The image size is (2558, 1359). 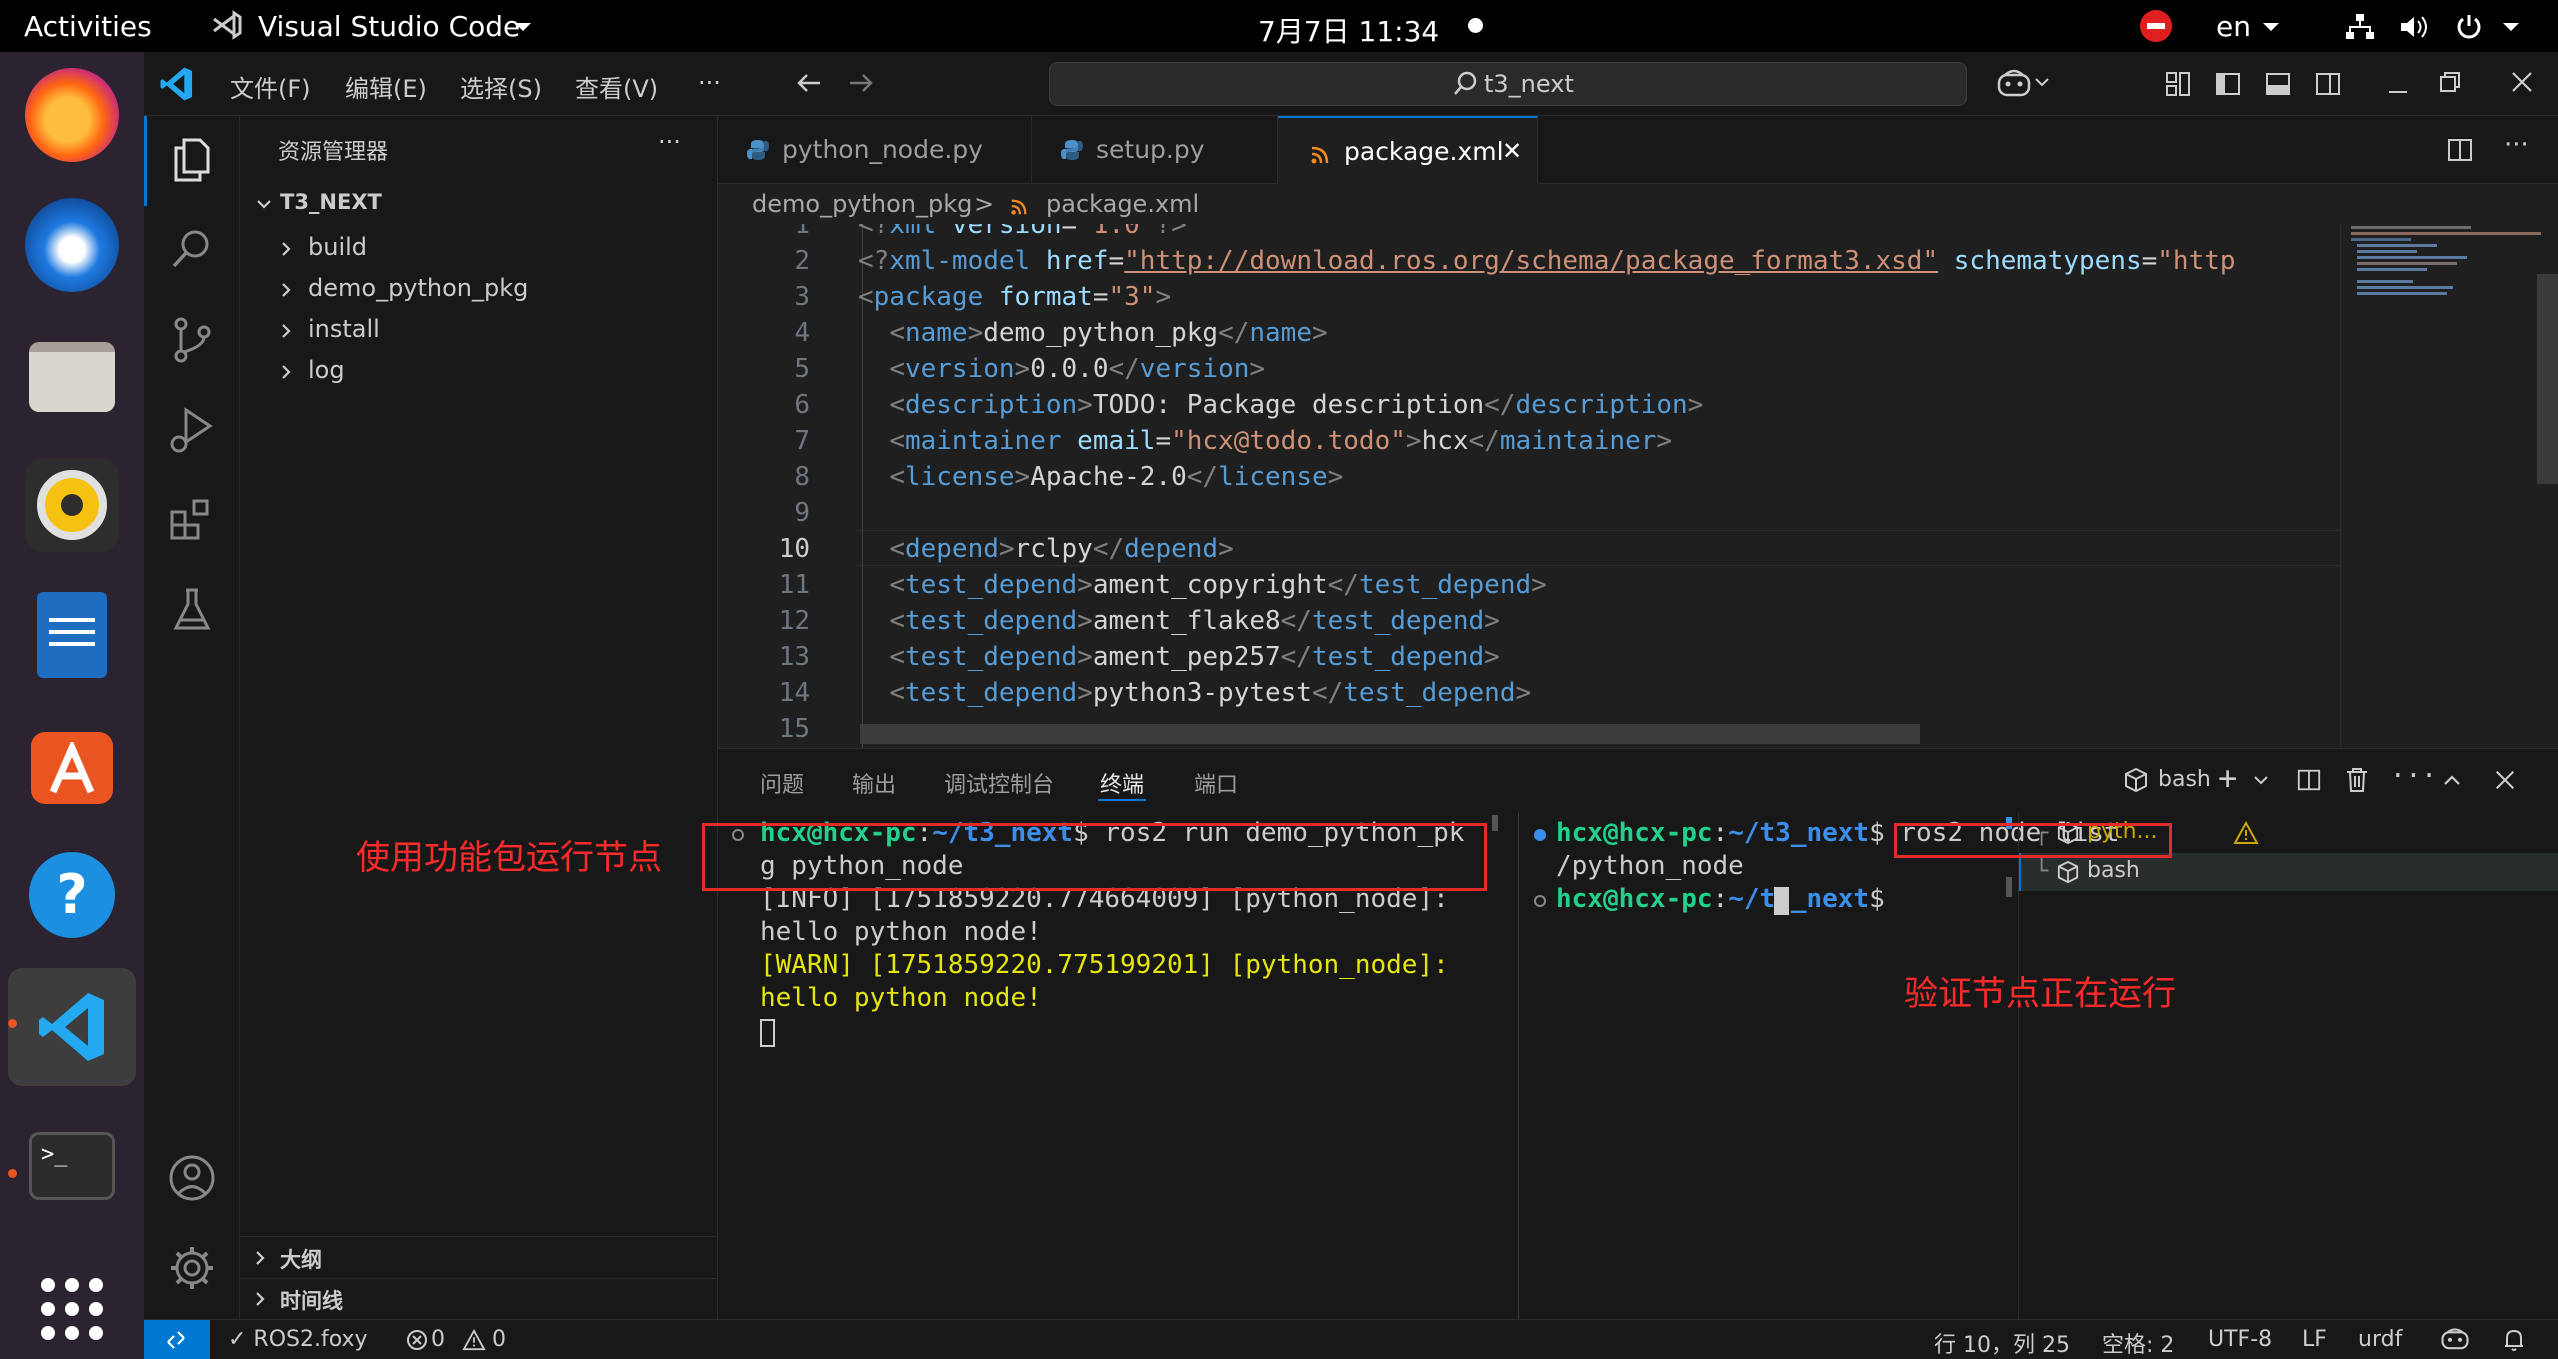 I want to click on terminal-icon: >_, so click(x=72, y=1167).